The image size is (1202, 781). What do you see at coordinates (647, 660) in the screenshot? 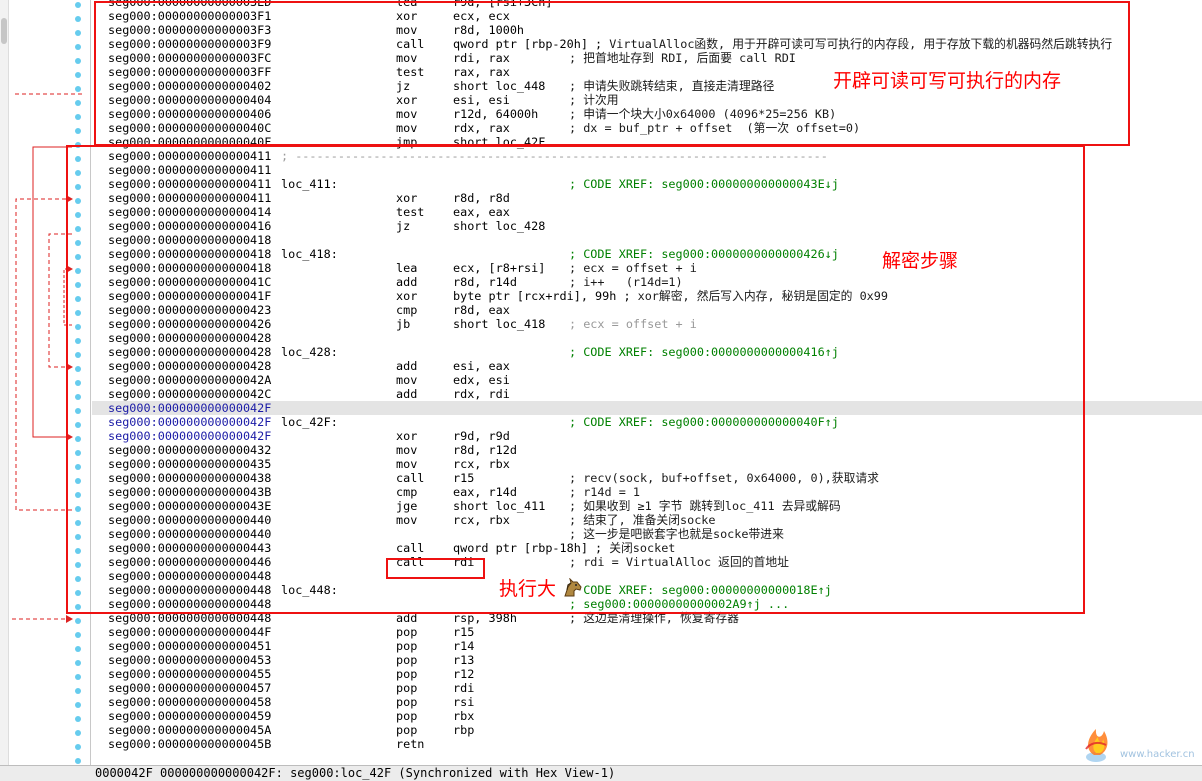
I see `listing-line: seg000:0000000000000453 pop r13` at bounding box center [647, 660].